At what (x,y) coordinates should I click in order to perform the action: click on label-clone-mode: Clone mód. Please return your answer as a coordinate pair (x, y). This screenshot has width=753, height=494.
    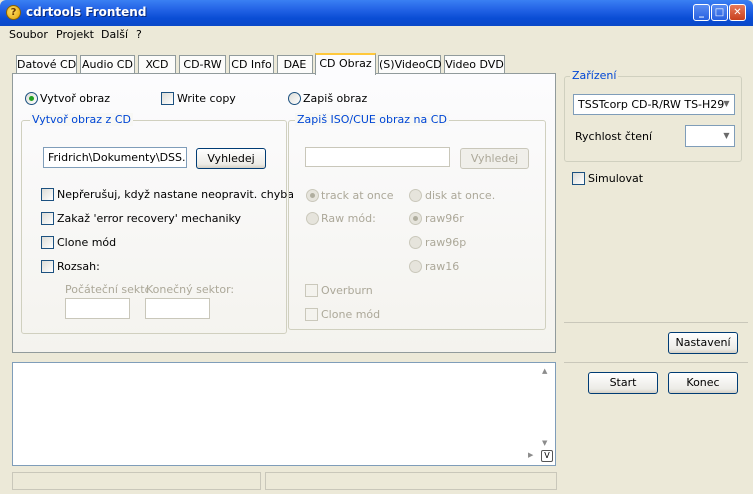
    Looking at the image, I should click on (87, 242).